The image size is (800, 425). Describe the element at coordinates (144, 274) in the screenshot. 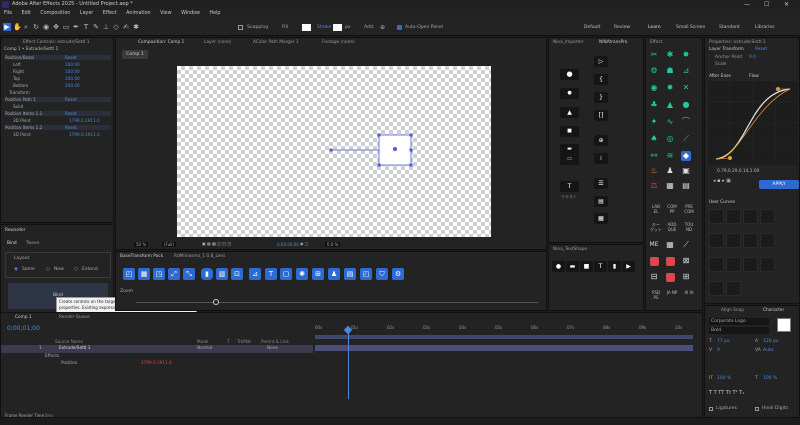

I see `align-grid-button: ▦` at that location.